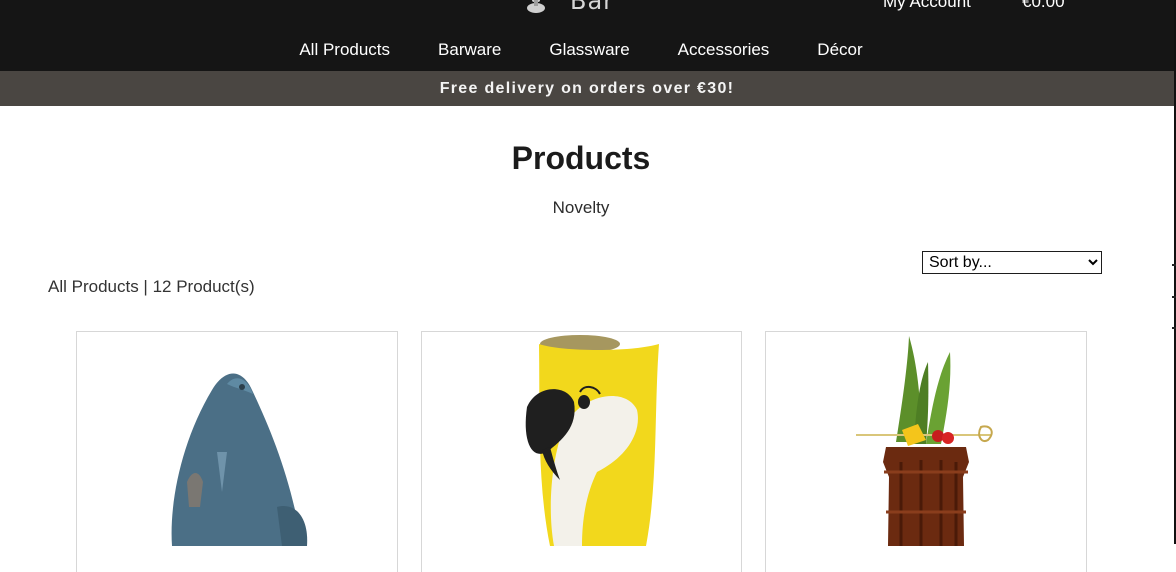 This screenshot has width=1176, height=572. Describe the element at coordinates (1043, 6) in the screenshot. I see `cart-total: €0.00` at that location.